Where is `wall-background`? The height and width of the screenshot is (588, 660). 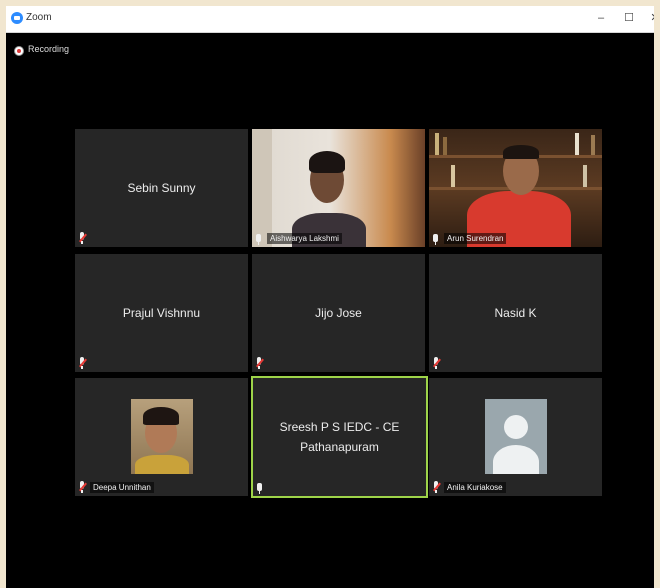 wall-background is located at coordinates (262, 188).